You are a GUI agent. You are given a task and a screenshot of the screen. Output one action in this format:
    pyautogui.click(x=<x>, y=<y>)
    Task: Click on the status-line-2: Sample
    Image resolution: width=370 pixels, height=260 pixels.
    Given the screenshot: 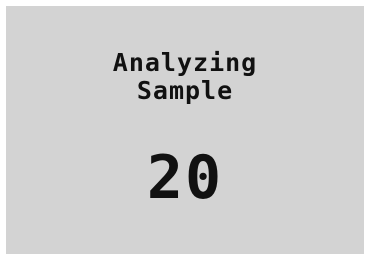 What is the action you would take?
    pyautogui.click(x=185, y=90)
    